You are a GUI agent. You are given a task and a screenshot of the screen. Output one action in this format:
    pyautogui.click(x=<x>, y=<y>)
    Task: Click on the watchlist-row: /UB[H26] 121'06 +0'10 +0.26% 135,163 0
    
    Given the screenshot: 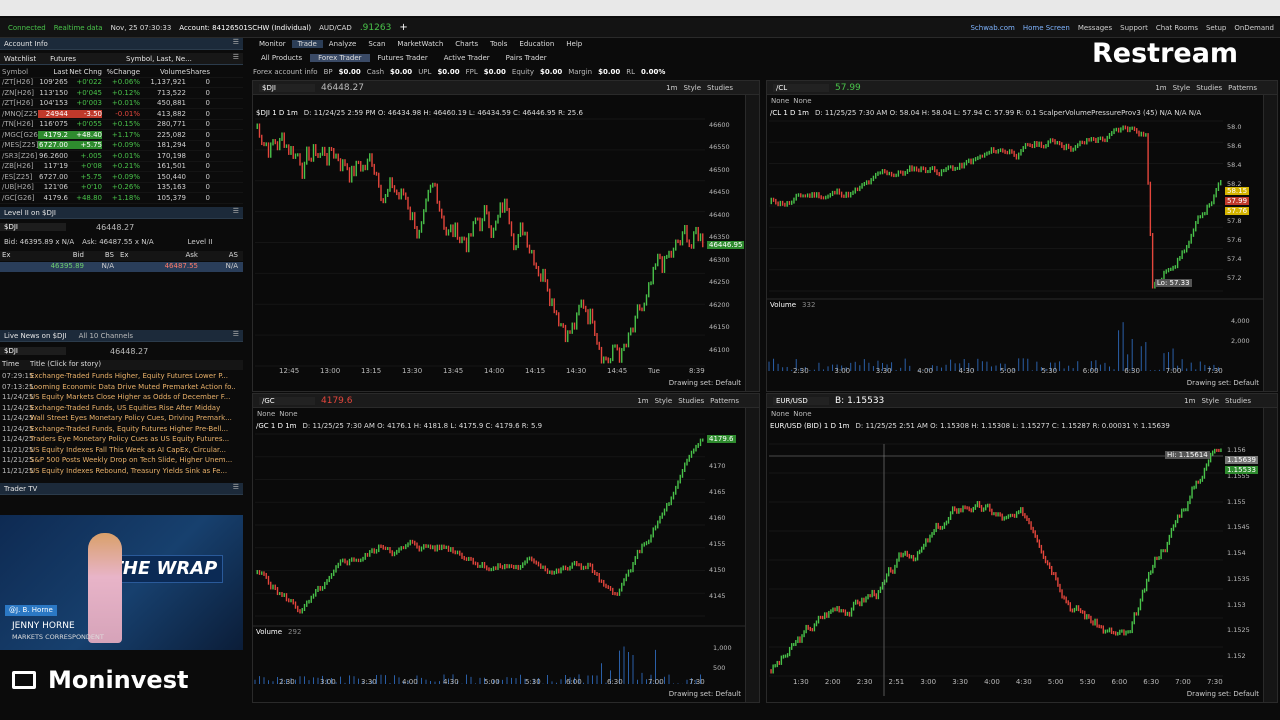 What is the action you would take?
    pyautogui.click(x=121, y=188)
    